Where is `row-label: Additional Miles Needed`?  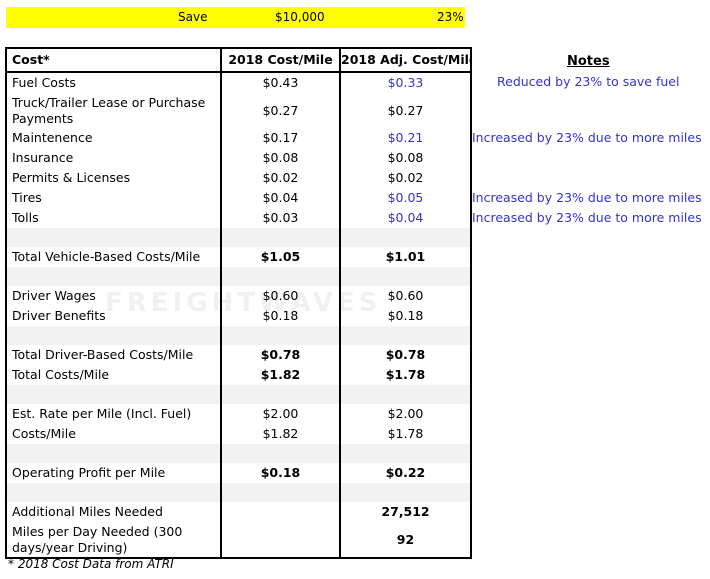 row-label: Additional Miles Needed is located at coordinates (87, 511).